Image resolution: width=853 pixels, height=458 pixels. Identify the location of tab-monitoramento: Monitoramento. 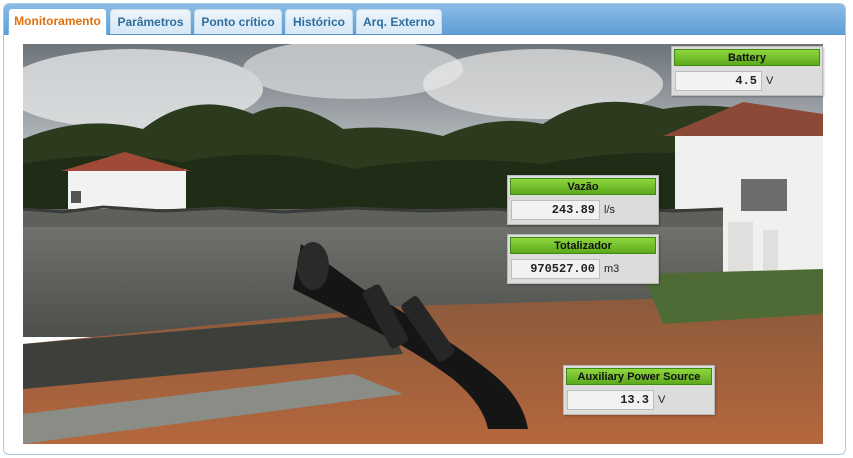
(57, 21).